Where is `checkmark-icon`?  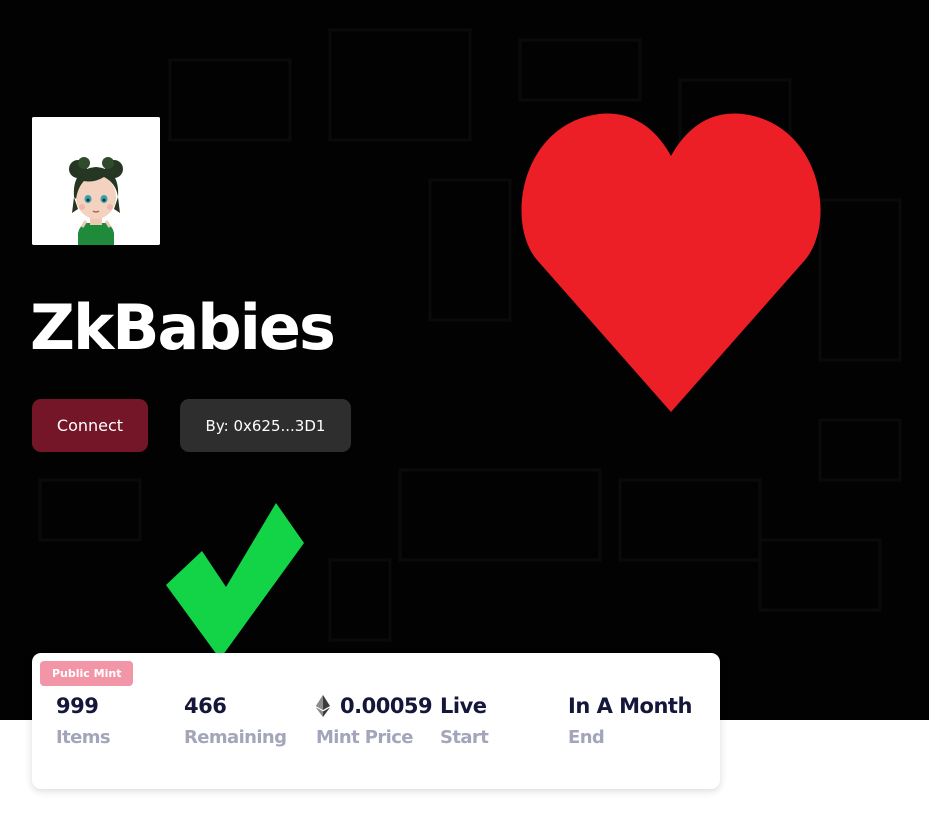
checkmark-icon is located at coordinates (235, 581).